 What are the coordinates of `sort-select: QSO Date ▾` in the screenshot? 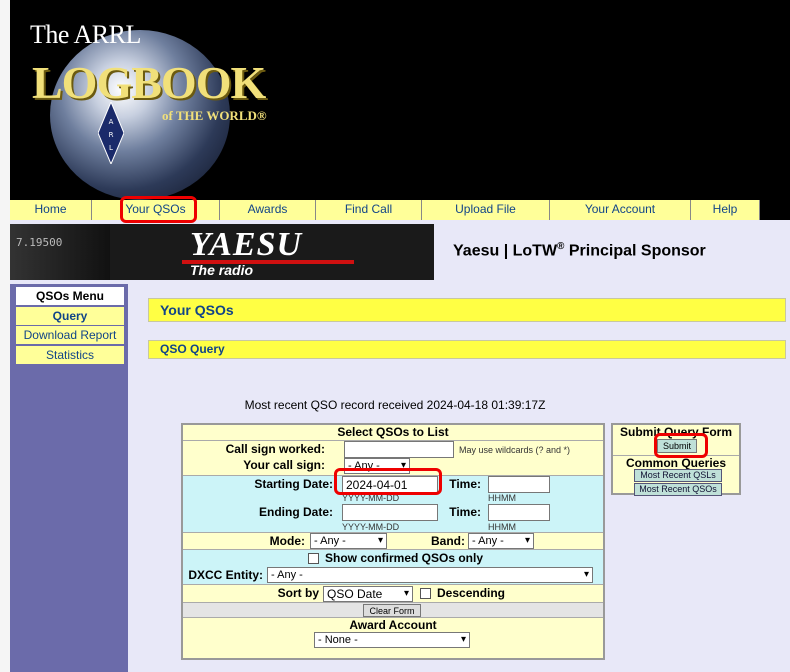 It's located at (368, 594).